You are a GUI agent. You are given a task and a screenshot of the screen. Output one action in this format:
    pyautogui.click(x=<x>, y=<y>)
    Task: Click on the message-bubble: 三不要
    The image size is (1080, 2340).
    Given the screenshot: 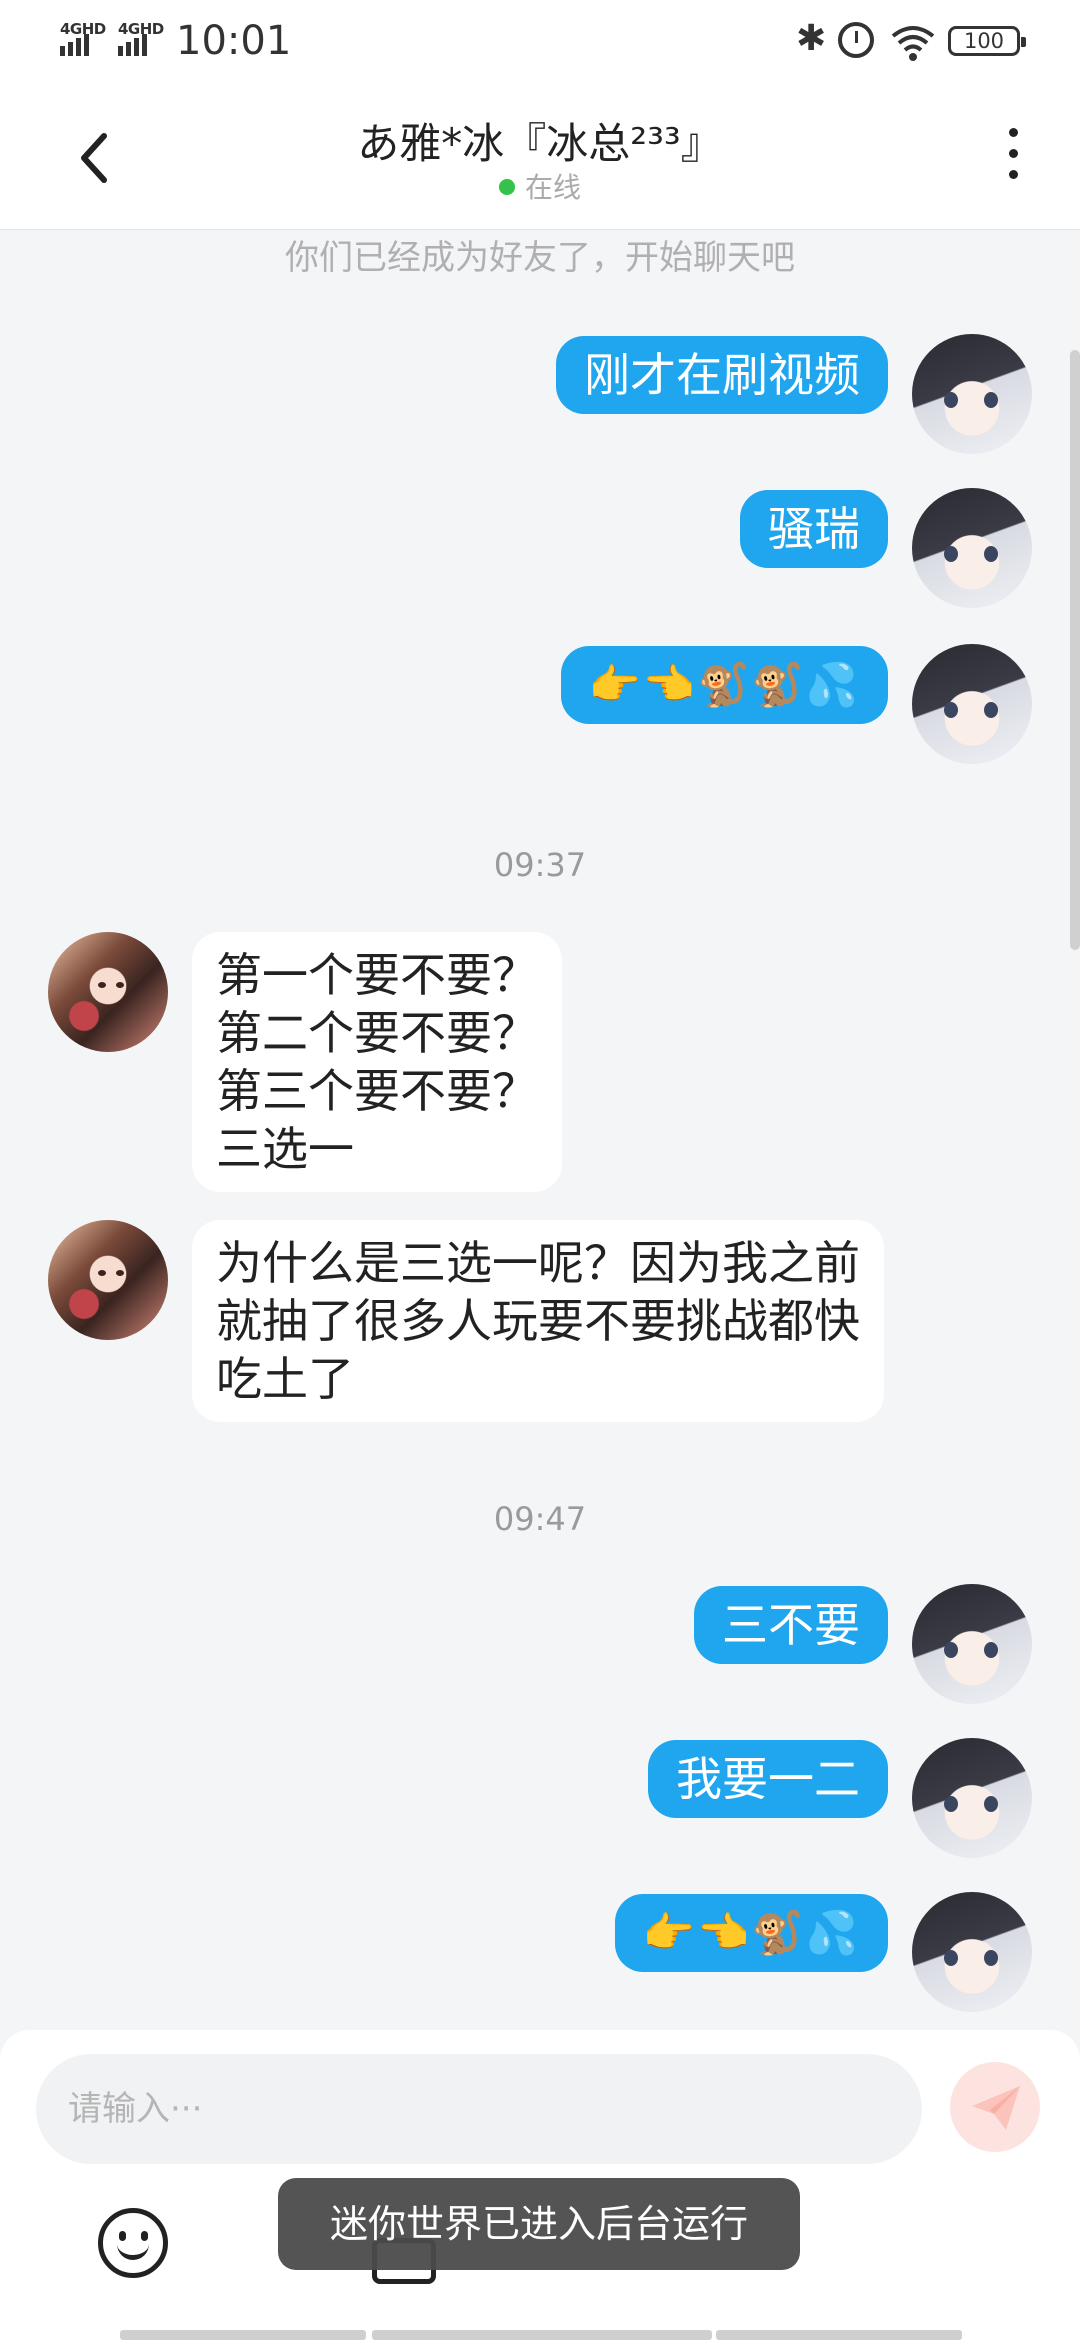 What is the action you would take?
    pyautogui.click(x=791, y=1625)
    